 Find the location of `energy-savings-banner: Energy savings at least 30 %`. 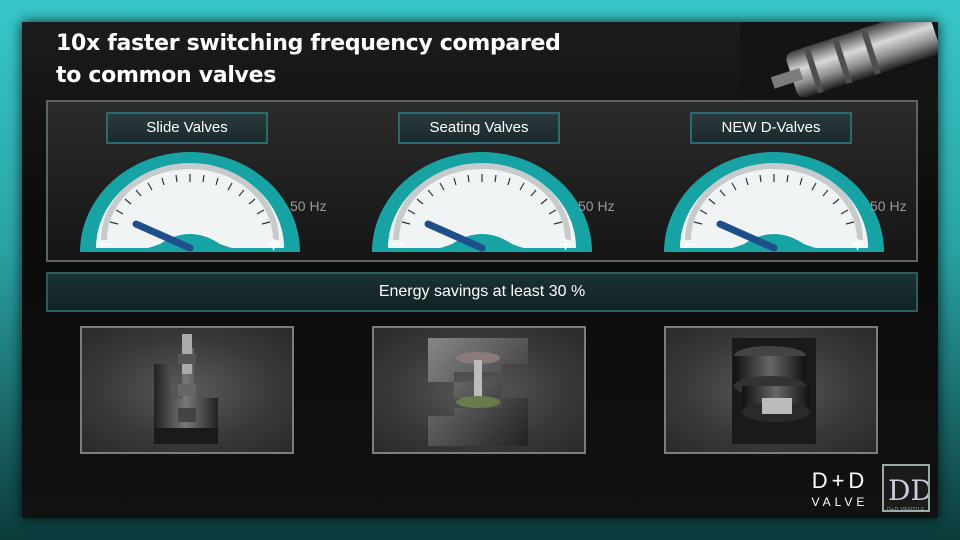

energy-savings-banner: Energy savings at least 30 % is located at coordinates (482, 292).